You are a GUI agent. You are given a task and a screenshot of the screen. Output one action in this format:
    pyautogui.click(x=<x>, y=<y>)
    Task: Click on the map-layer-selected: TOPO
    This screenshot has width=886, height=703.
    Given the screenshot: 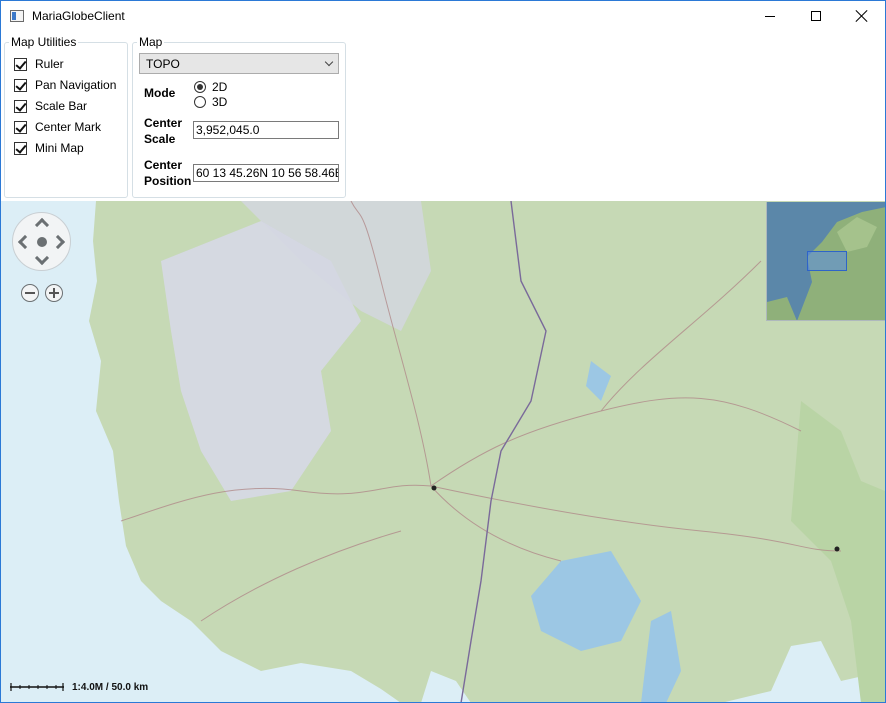 What is the action you would take?
    pyautogui.click(x=163, y=64)
    